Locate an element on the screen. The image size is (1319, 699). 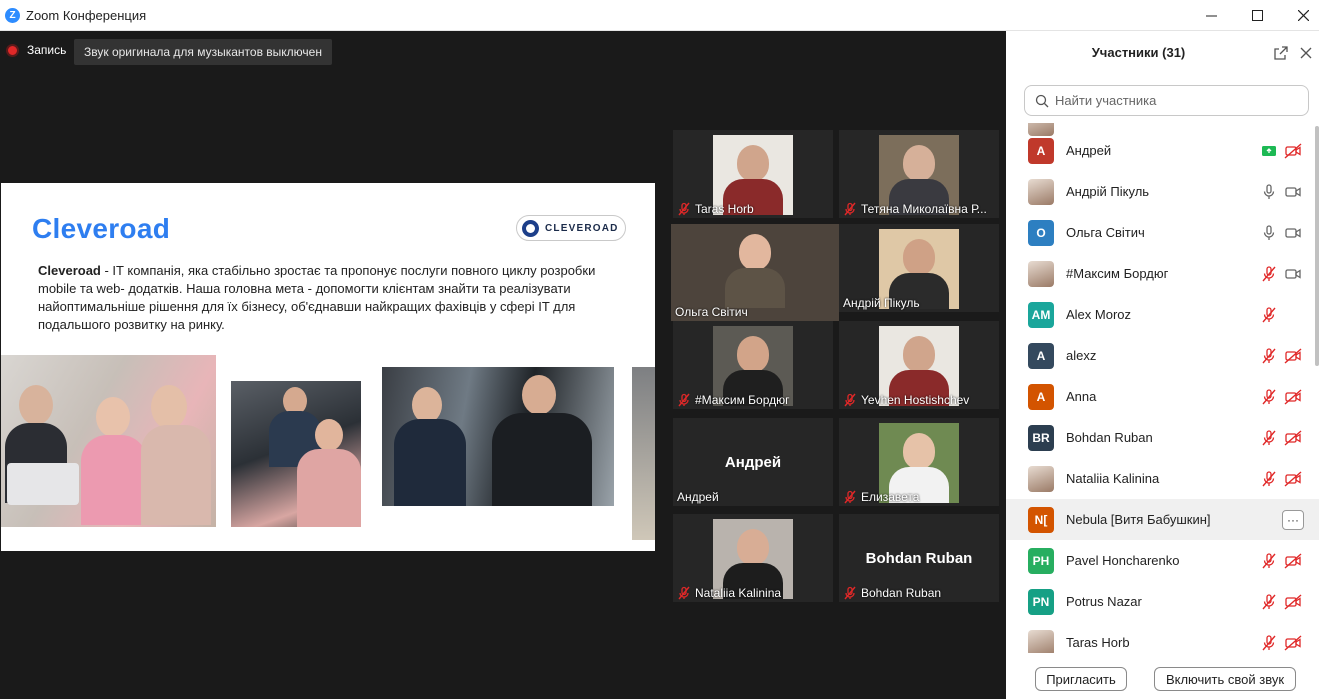
cleveroad-logo: CLEVEROAD is located at coordinates (571, 228).